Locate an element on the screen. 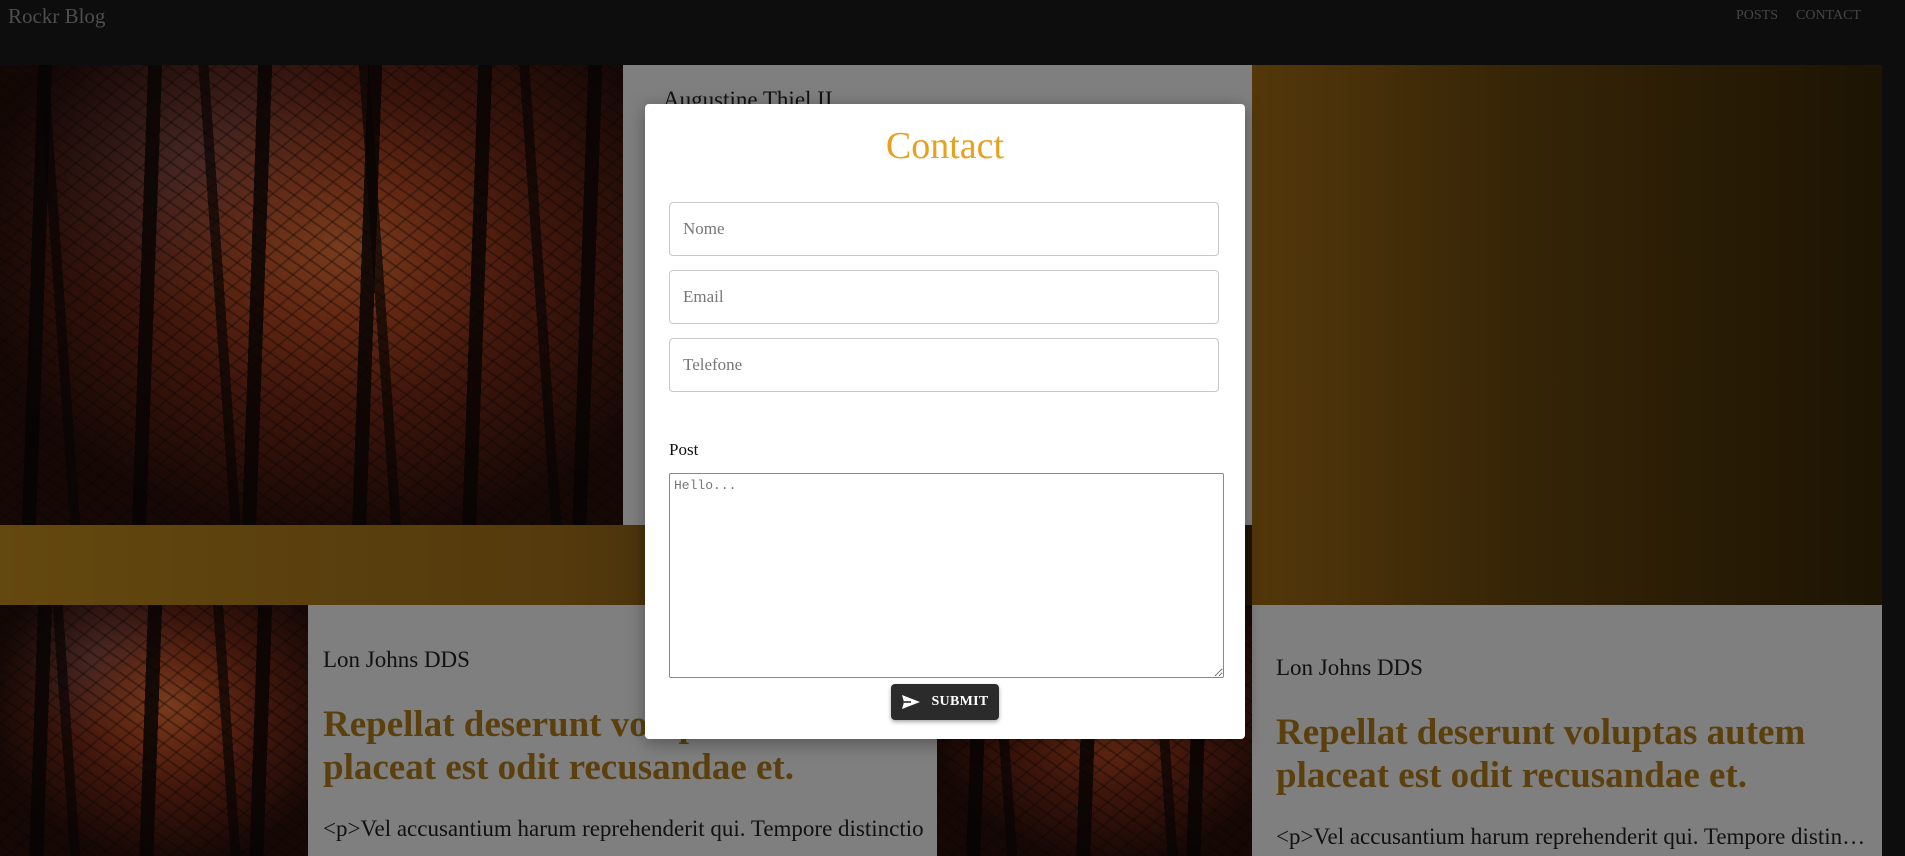 The image size is (1905, 856). name-input is located at coordinates (944, 229).